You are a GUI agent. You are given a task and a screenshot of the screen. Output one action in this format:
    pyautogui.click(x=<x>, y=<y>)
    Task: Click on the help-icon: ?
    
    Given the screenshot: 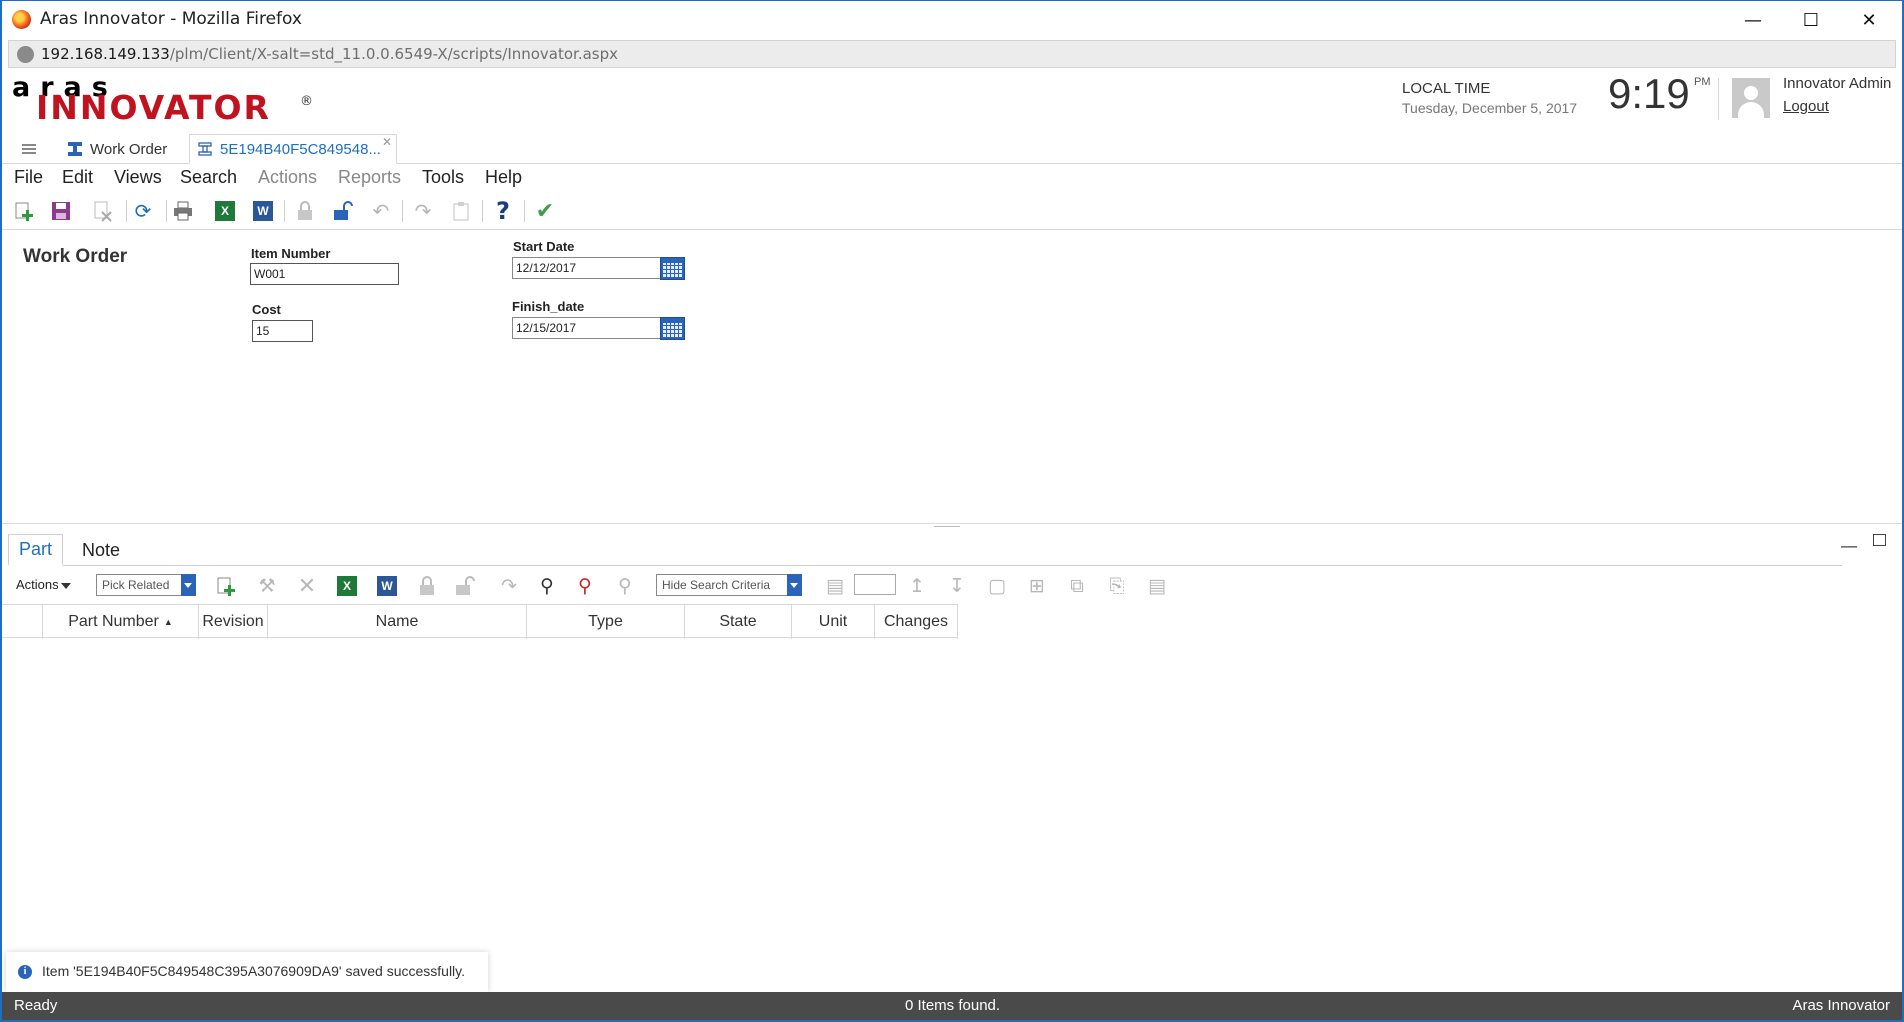 What is the action you would take?
    pyautogui.click(x=503, y=211)
    